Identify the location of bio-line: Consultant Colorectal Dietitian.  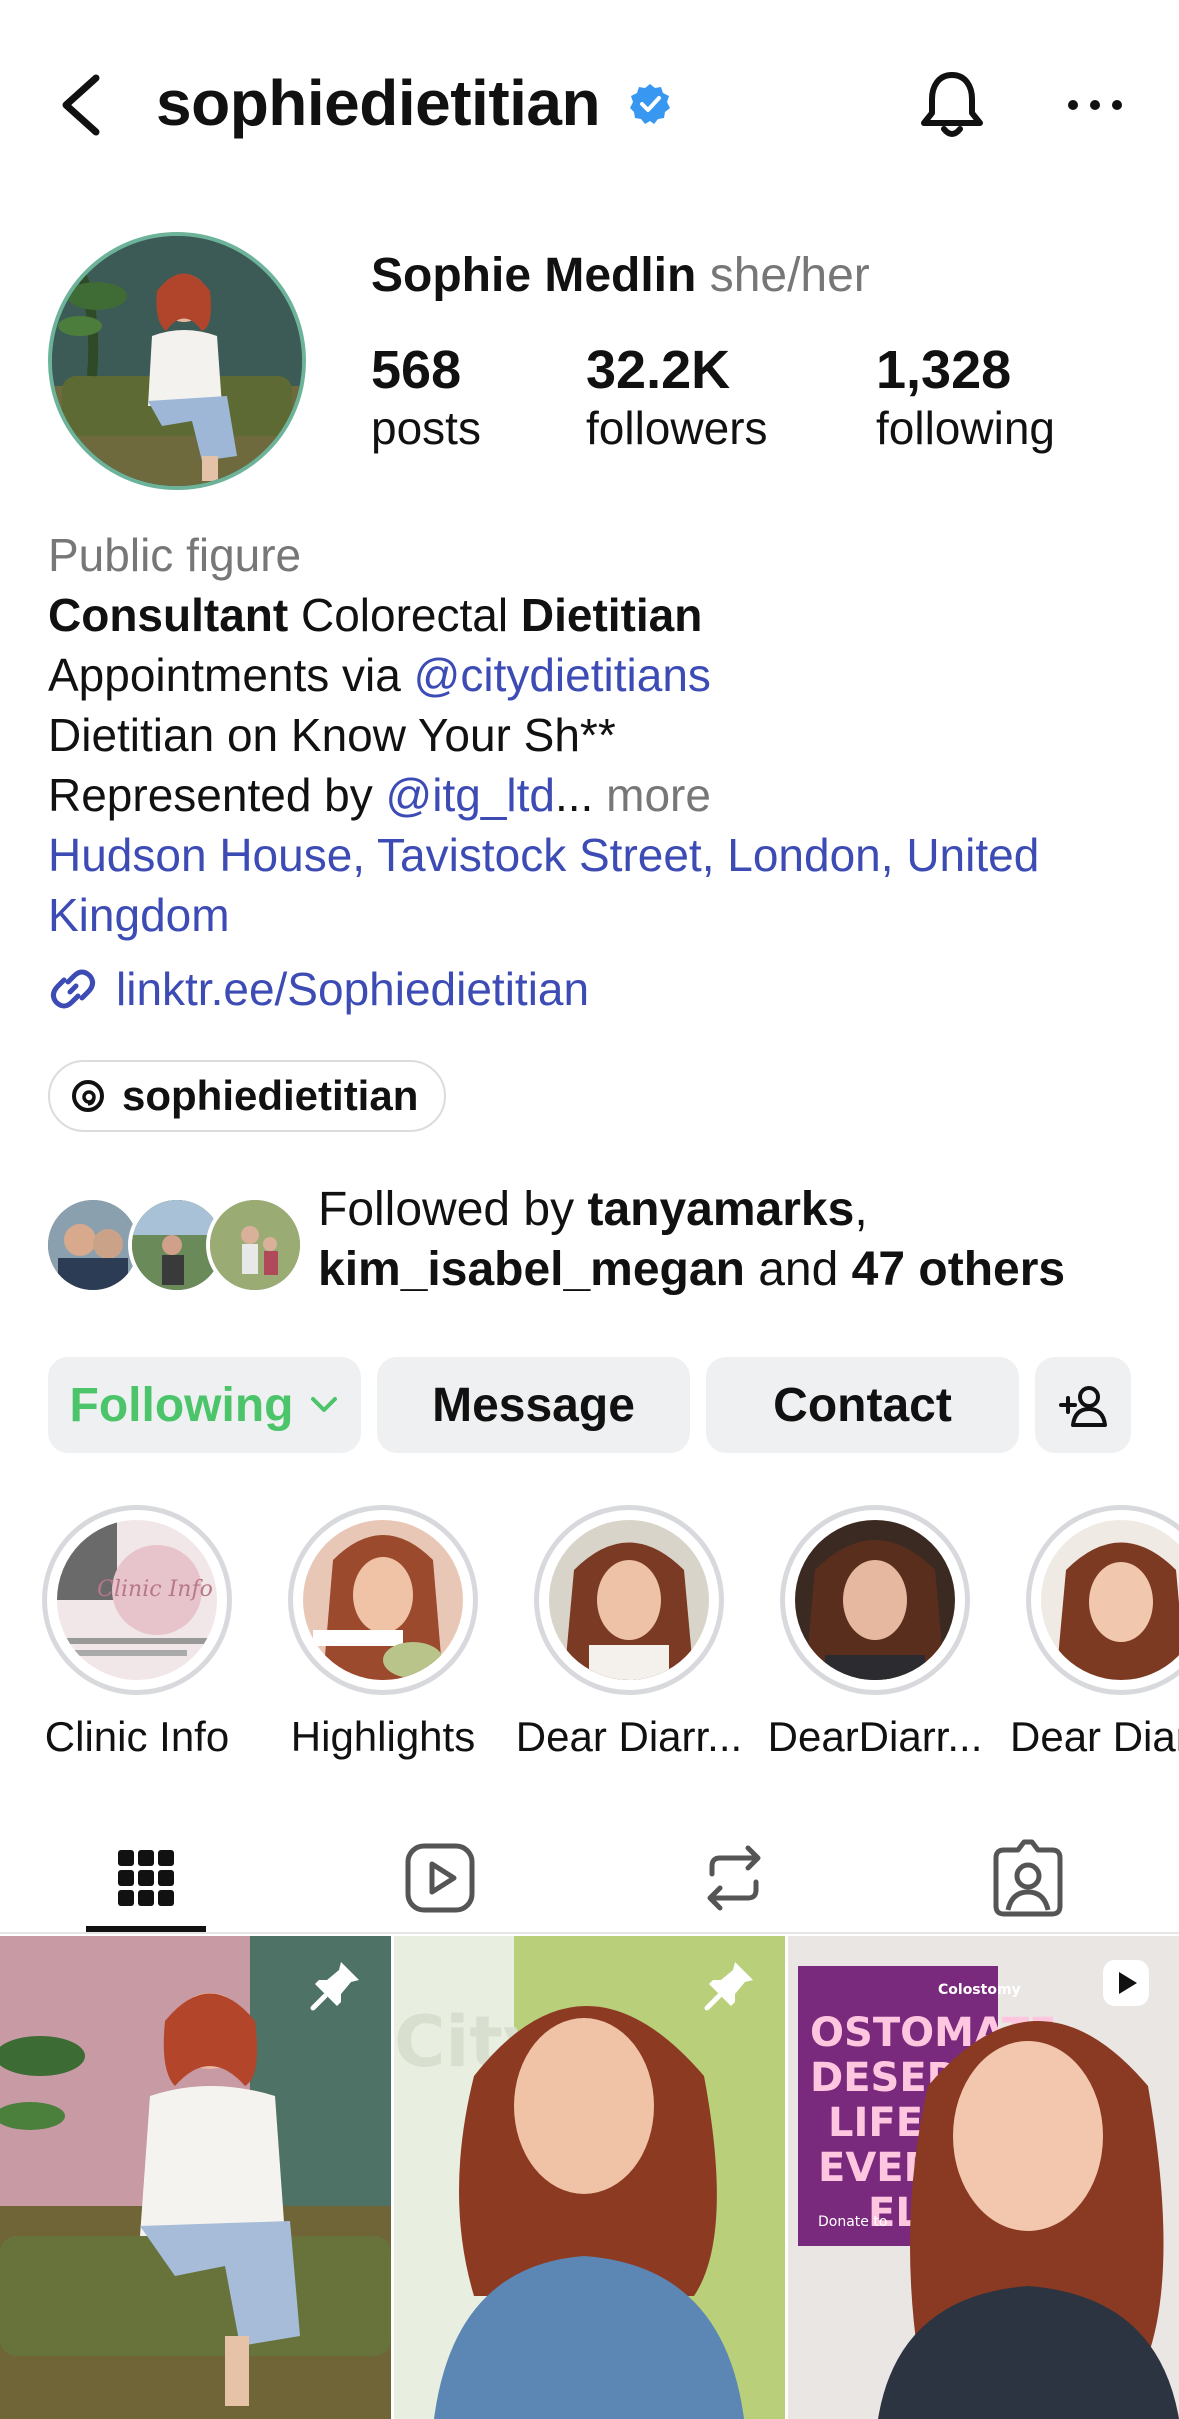
(603, 615).